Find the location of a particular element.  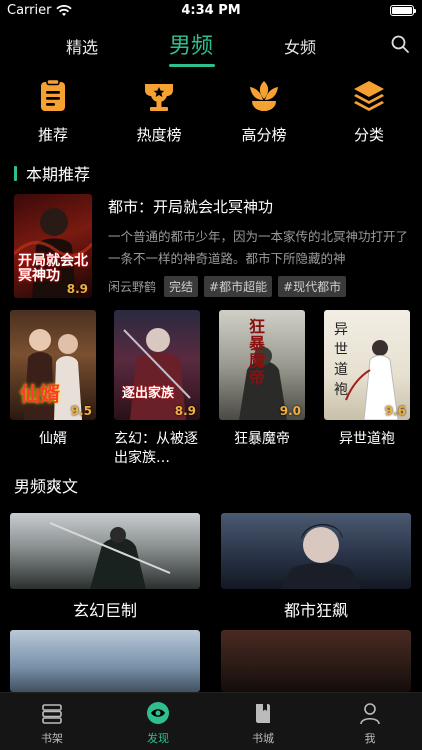

recommend-icon is located at coordinates (53, 94).